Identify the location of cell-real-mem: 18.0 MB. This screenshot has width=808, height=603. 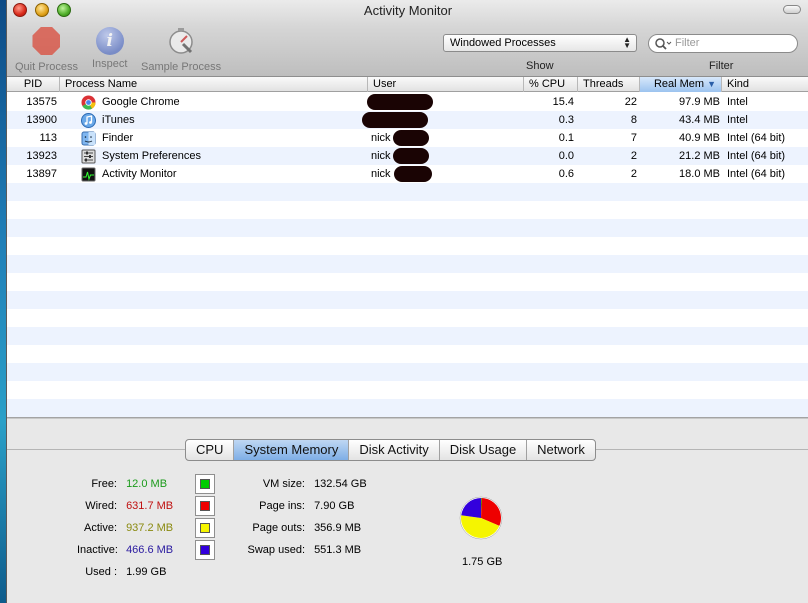
(699, 174).